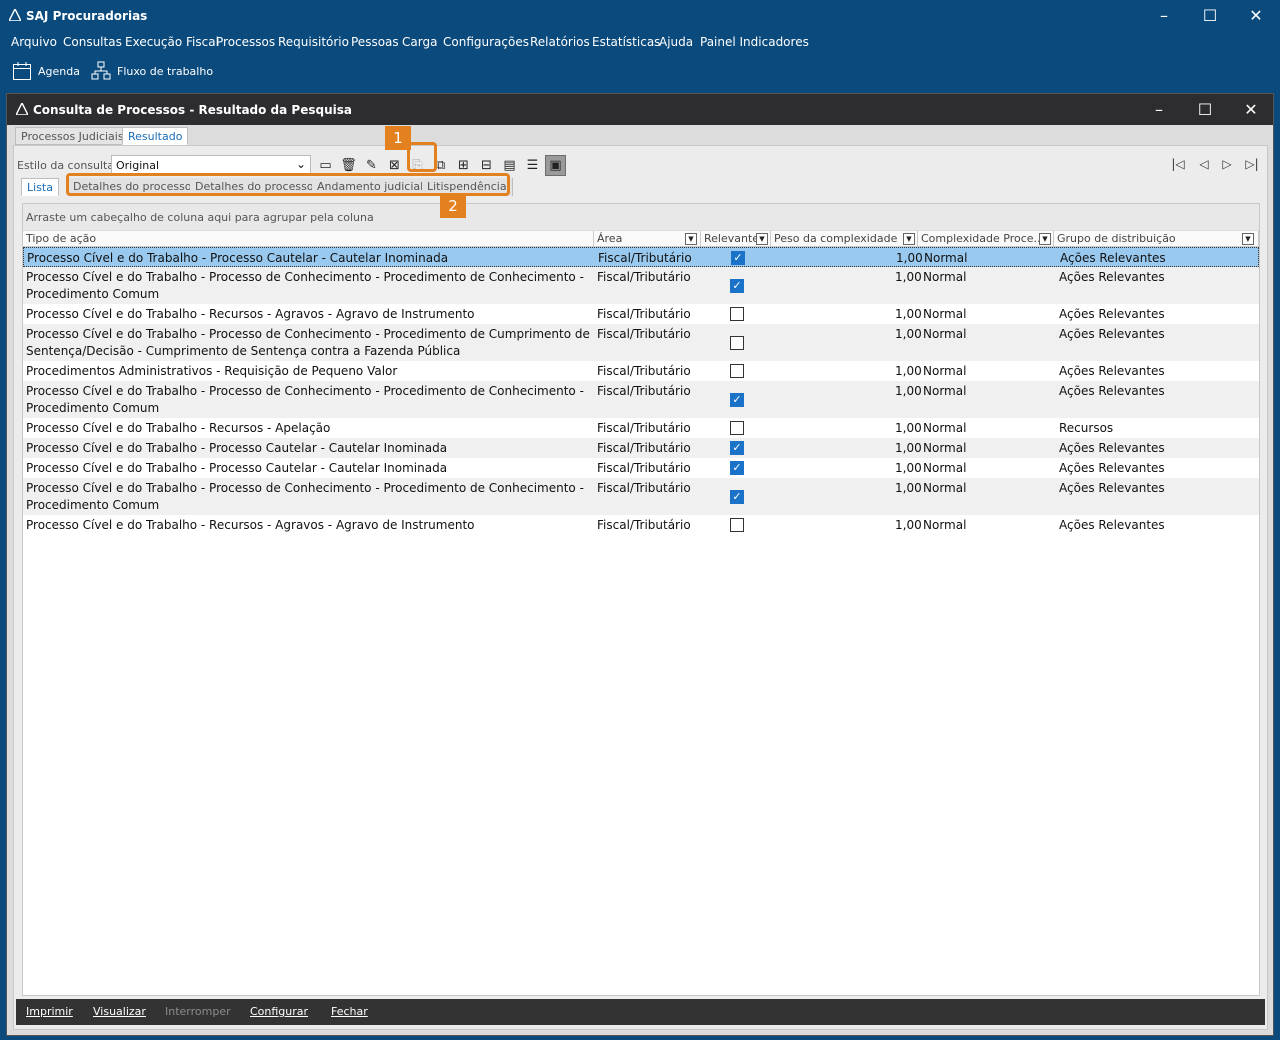 This screenshot has width=1280, height=1040. Describe the element at coordinates (22, 109) in the screenshot. I see `saj-logo-icon` at that location.